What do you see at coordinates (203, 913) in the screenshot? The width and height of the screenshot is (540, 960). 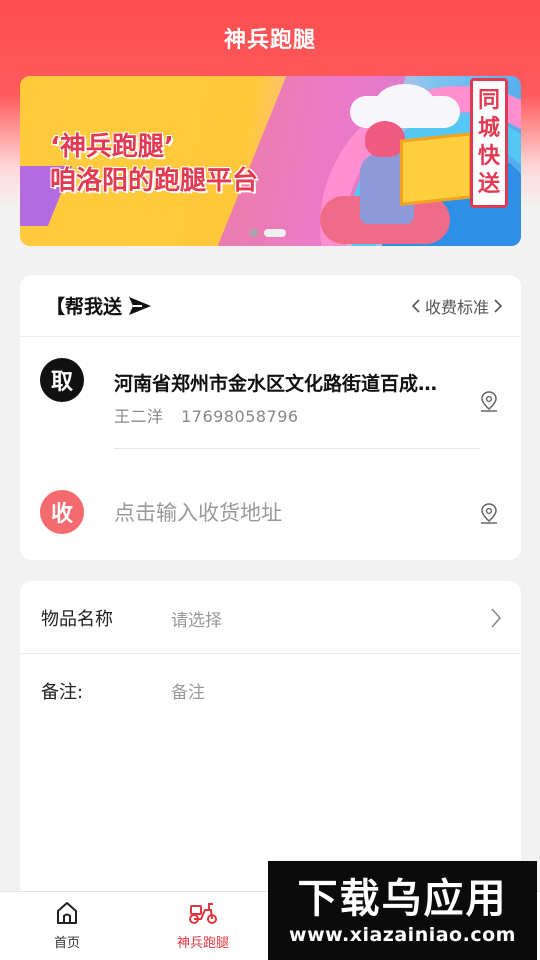 I see `scooter-icon` at bounding box center [203, 913].